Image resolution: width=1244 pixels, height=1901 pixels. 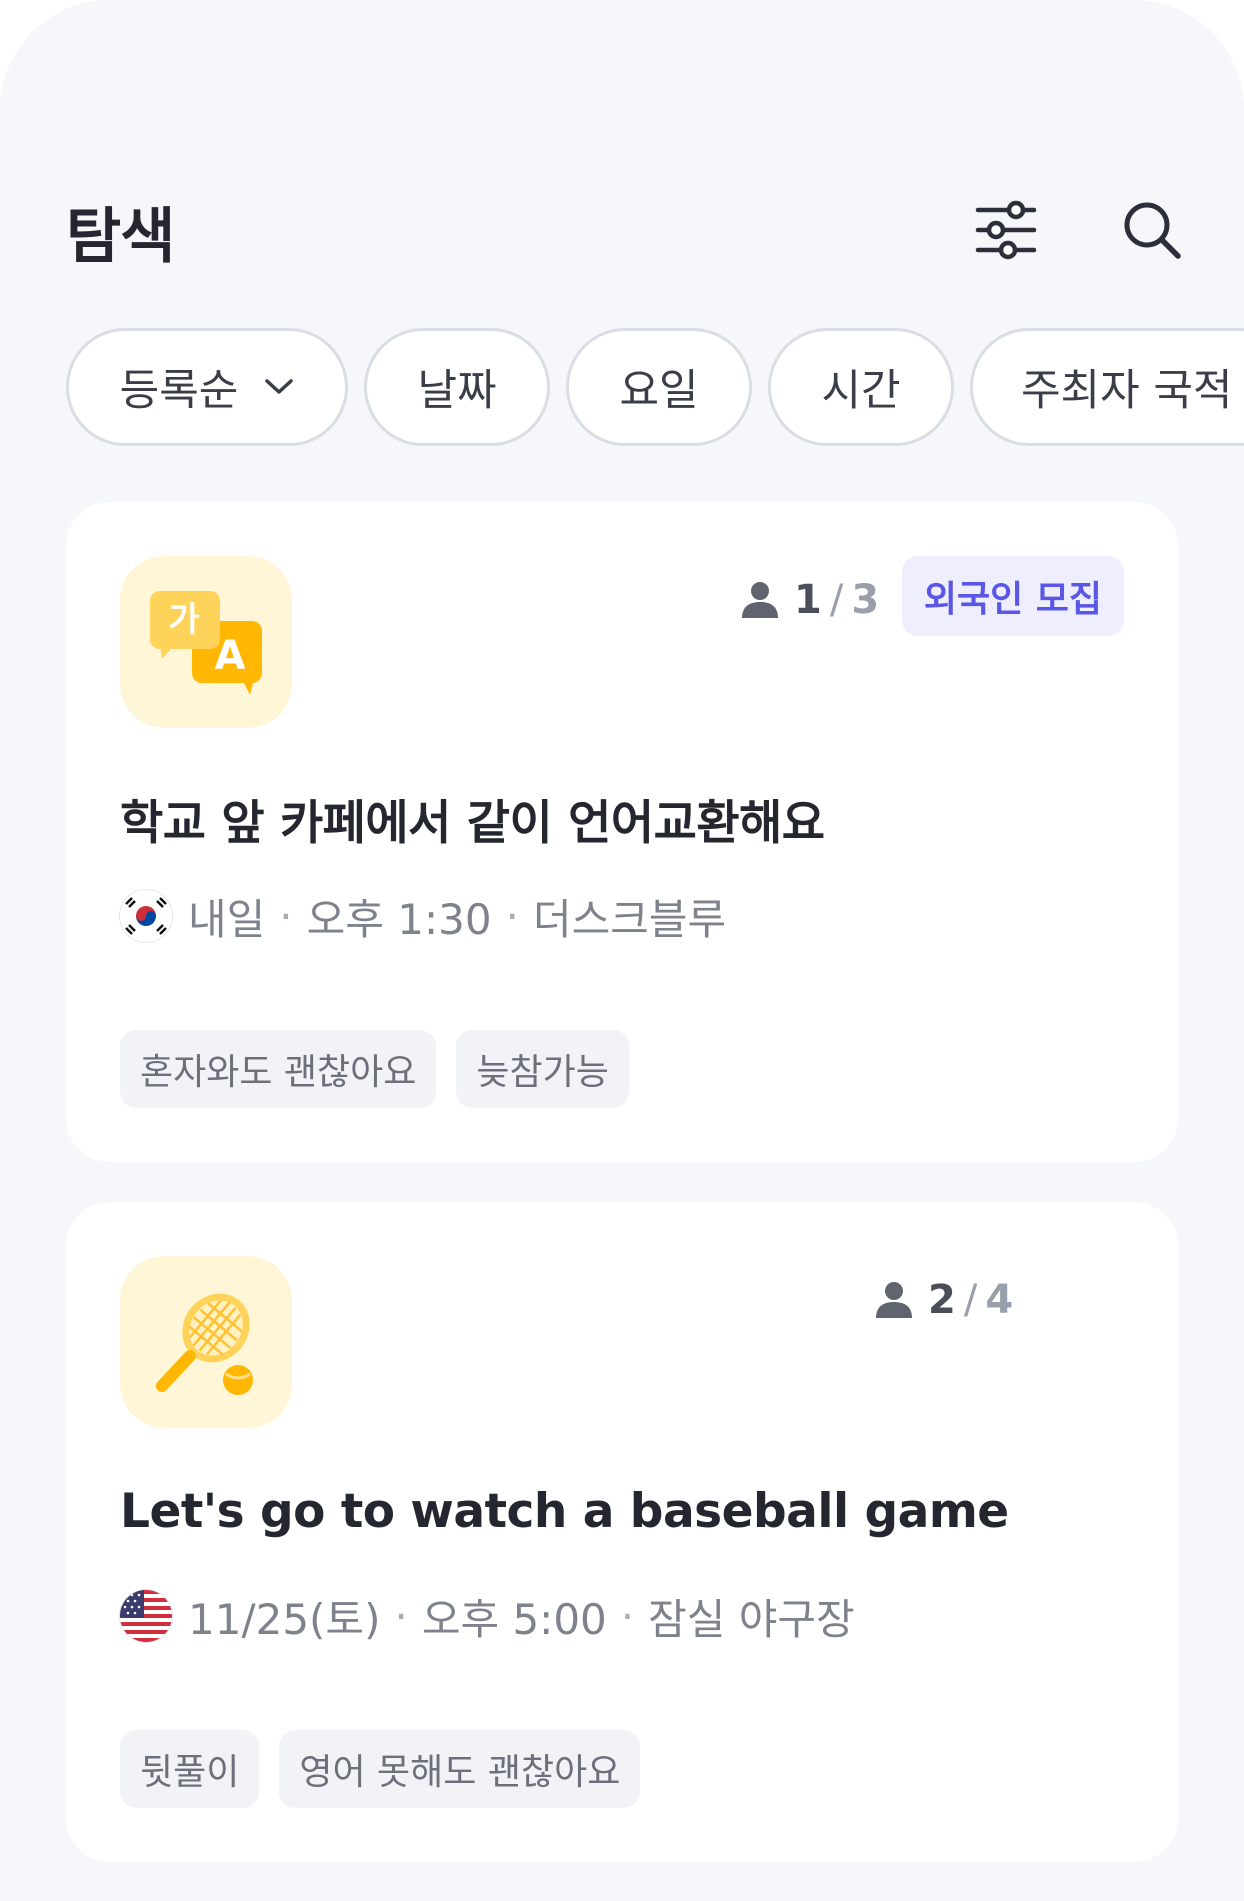 What do you see at coordinates (230, 656) in the screenshot?
I see `svg-text: A` at bounding box center [230, 656].